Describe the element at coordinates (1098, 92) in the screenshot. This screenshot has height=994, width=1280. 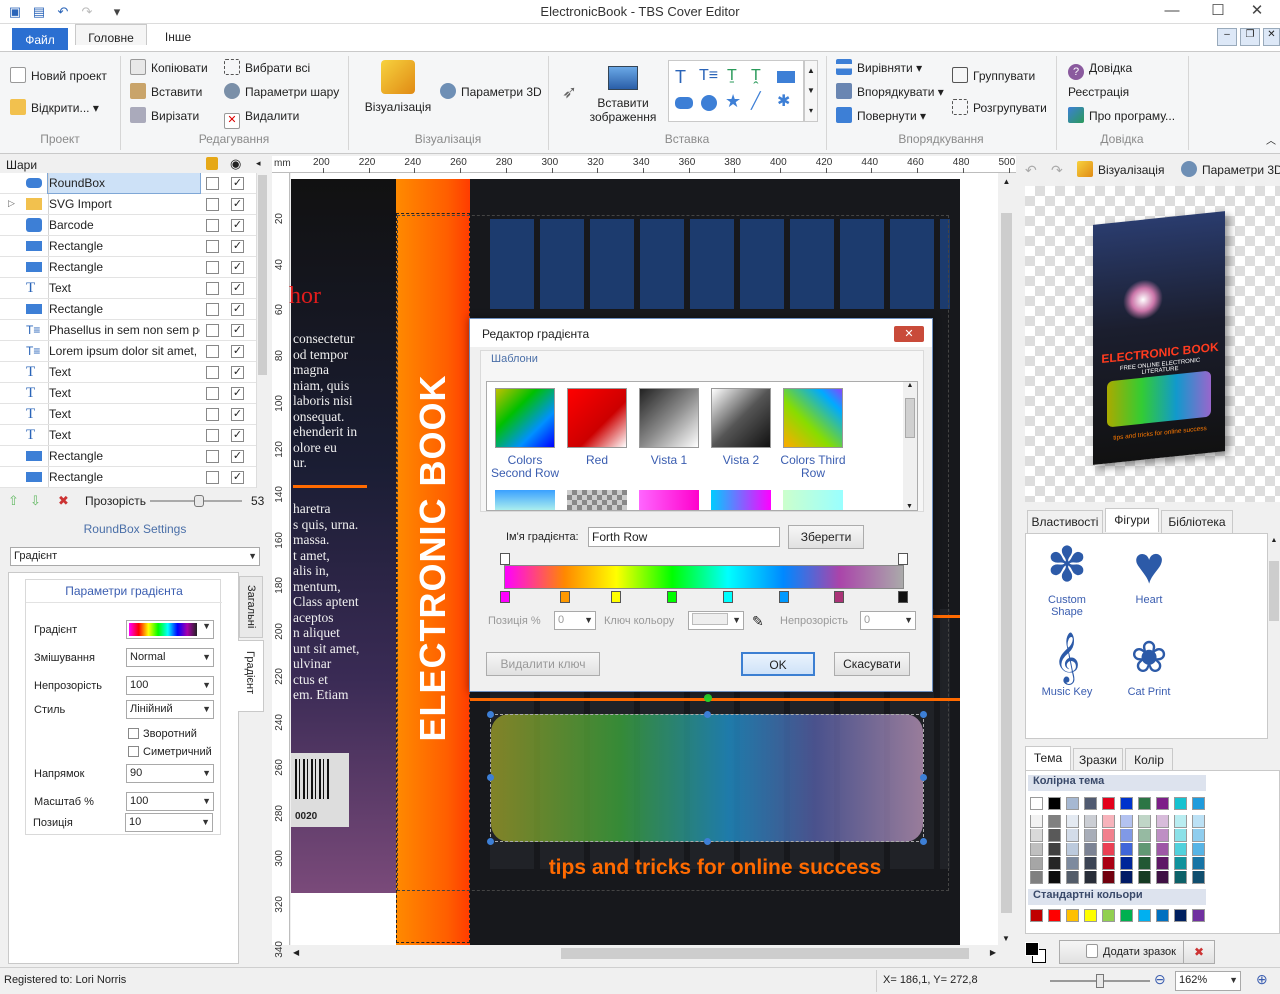
I see `register-button: Реєстрація` at that location.